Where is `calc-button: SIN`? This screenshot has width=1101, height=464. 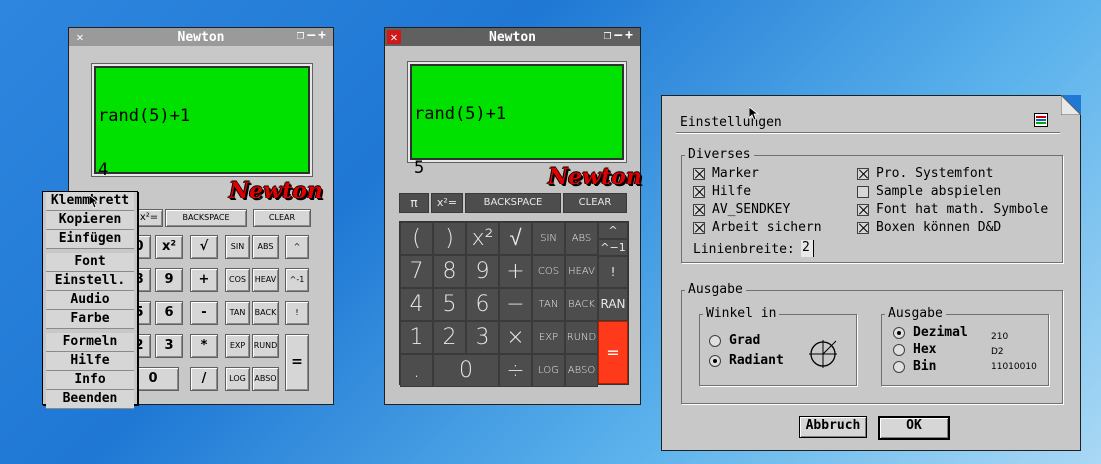 calc-button: SIN is located at coordinates (548, 238).